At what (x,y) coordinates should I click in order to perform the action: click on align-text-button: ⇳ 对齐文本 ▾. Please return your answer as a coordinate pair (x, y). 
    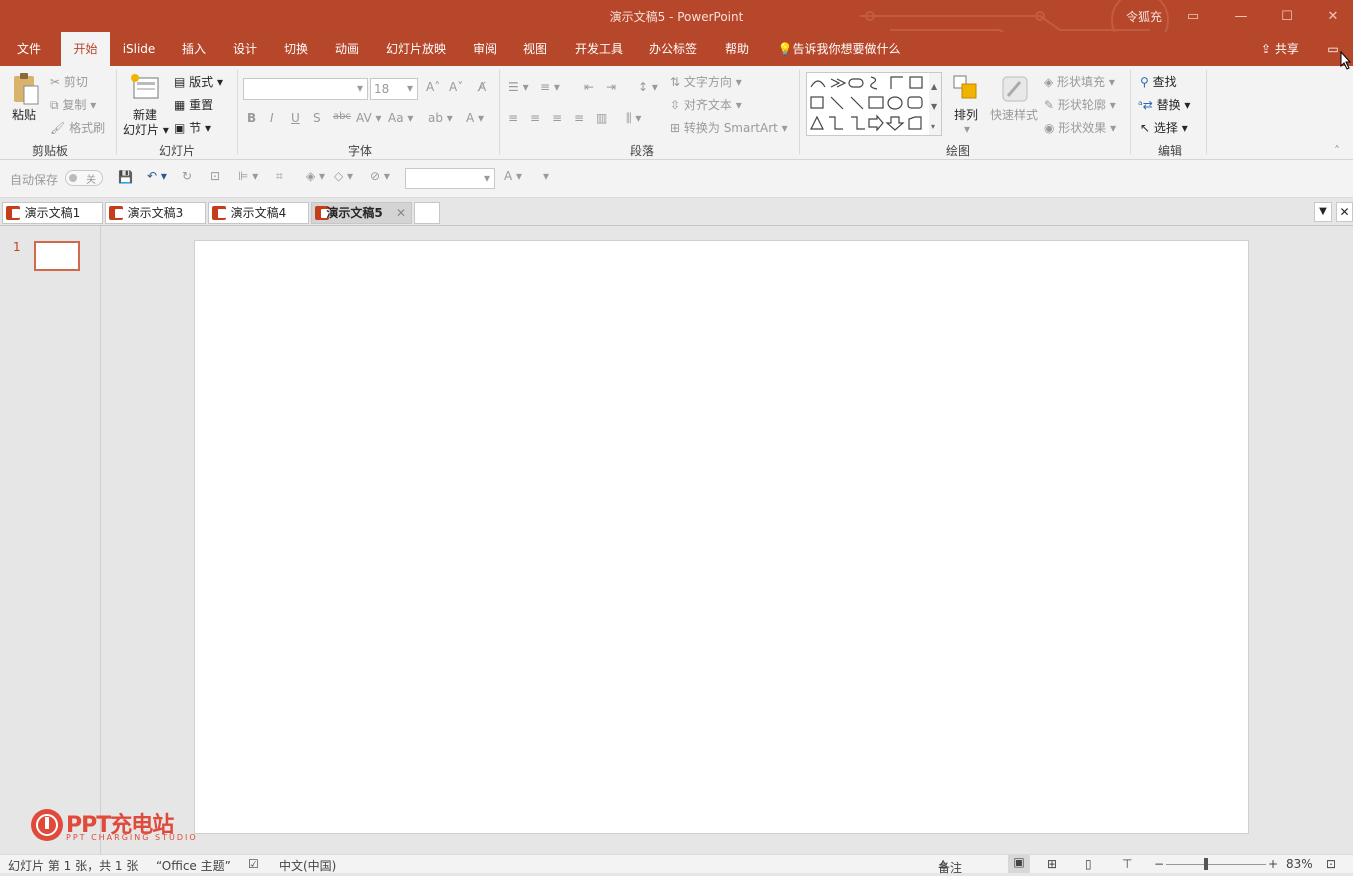
    Looking at the image, I should click on (706, 104).